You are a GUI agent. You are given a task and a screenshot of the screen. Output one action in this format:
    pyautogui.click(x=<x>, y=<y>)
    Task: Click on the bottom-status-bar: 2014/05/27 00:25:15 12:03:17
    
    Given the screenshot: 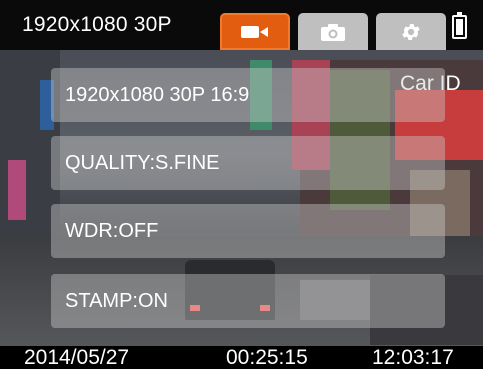 What is the action you would take?
    pyautogui.click(x=241, y=357)
    